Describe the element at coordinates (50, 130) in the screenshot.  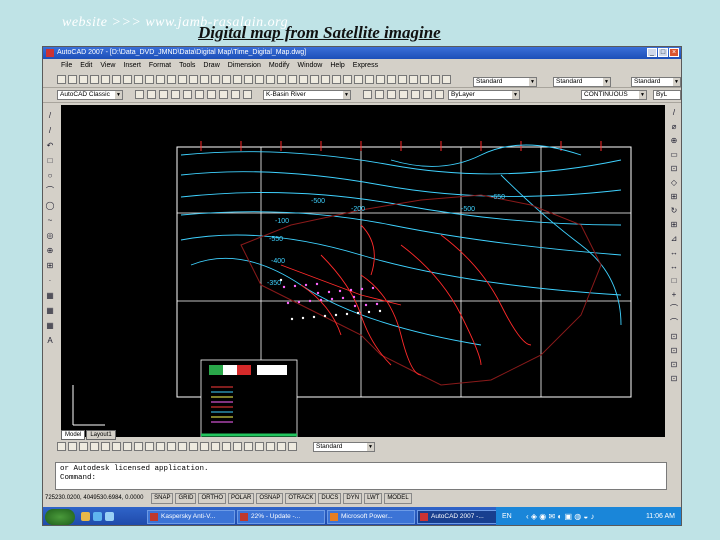
I see `draw-tool-icon: /` at that location.